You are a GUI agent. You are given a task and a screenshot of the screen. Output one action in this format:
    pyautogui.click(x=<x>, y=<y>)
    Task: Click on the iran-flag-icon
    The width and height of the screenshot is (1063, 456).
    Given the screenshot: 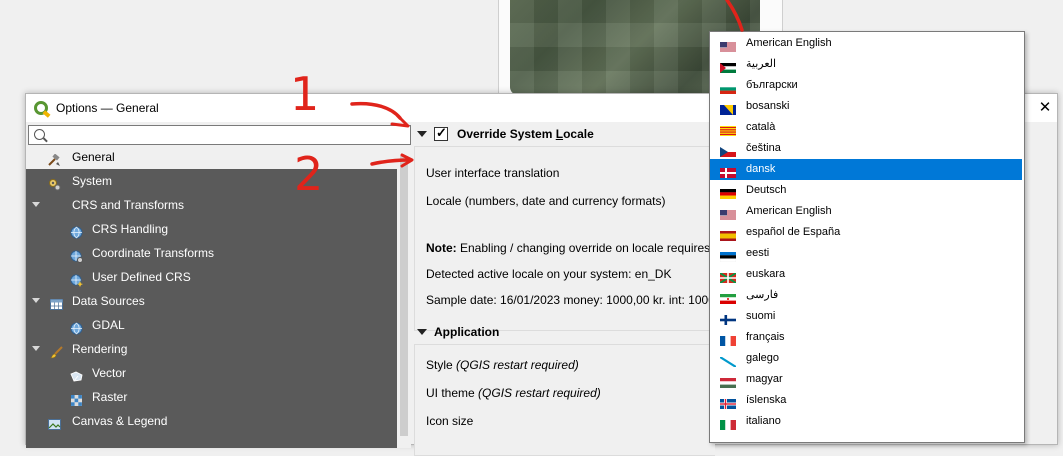 What is the action you would take?
    pyautogui.click(x=728, y=297)
    